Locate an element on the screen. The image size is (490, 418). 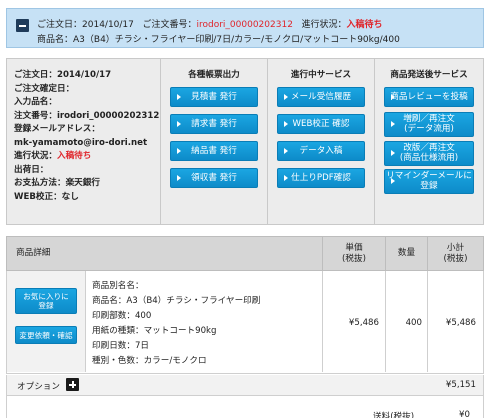
delivery-note-button: 納品書 発行 is located at coordinates (214, 151).